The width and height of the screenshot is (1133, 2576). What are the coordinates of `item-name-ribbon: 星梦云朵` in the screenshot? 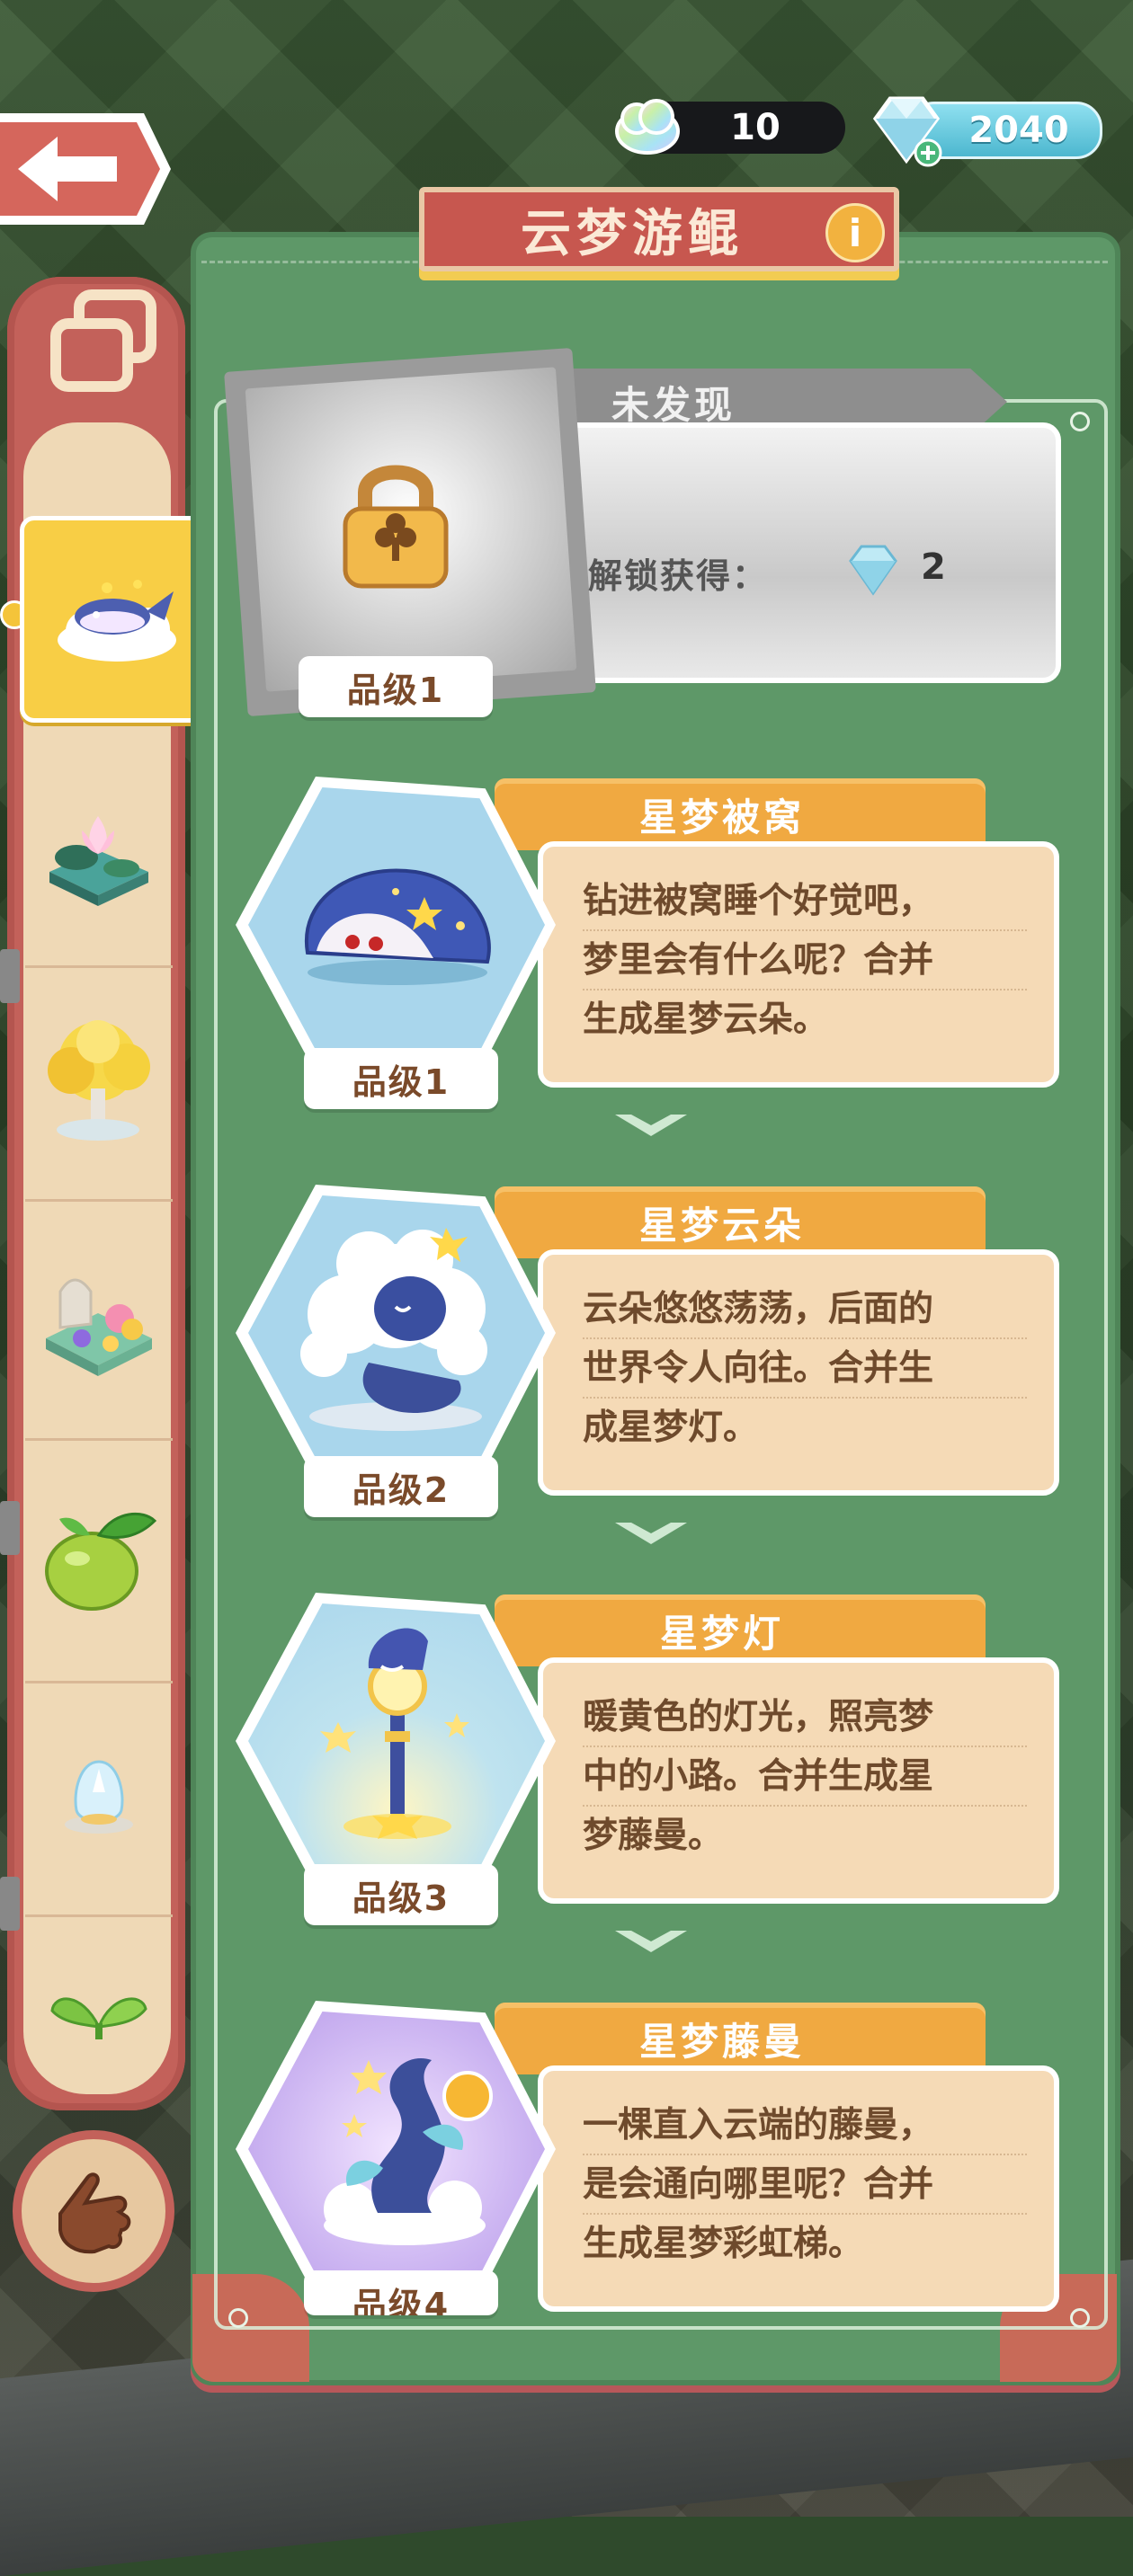 It's located at (740, 1222).